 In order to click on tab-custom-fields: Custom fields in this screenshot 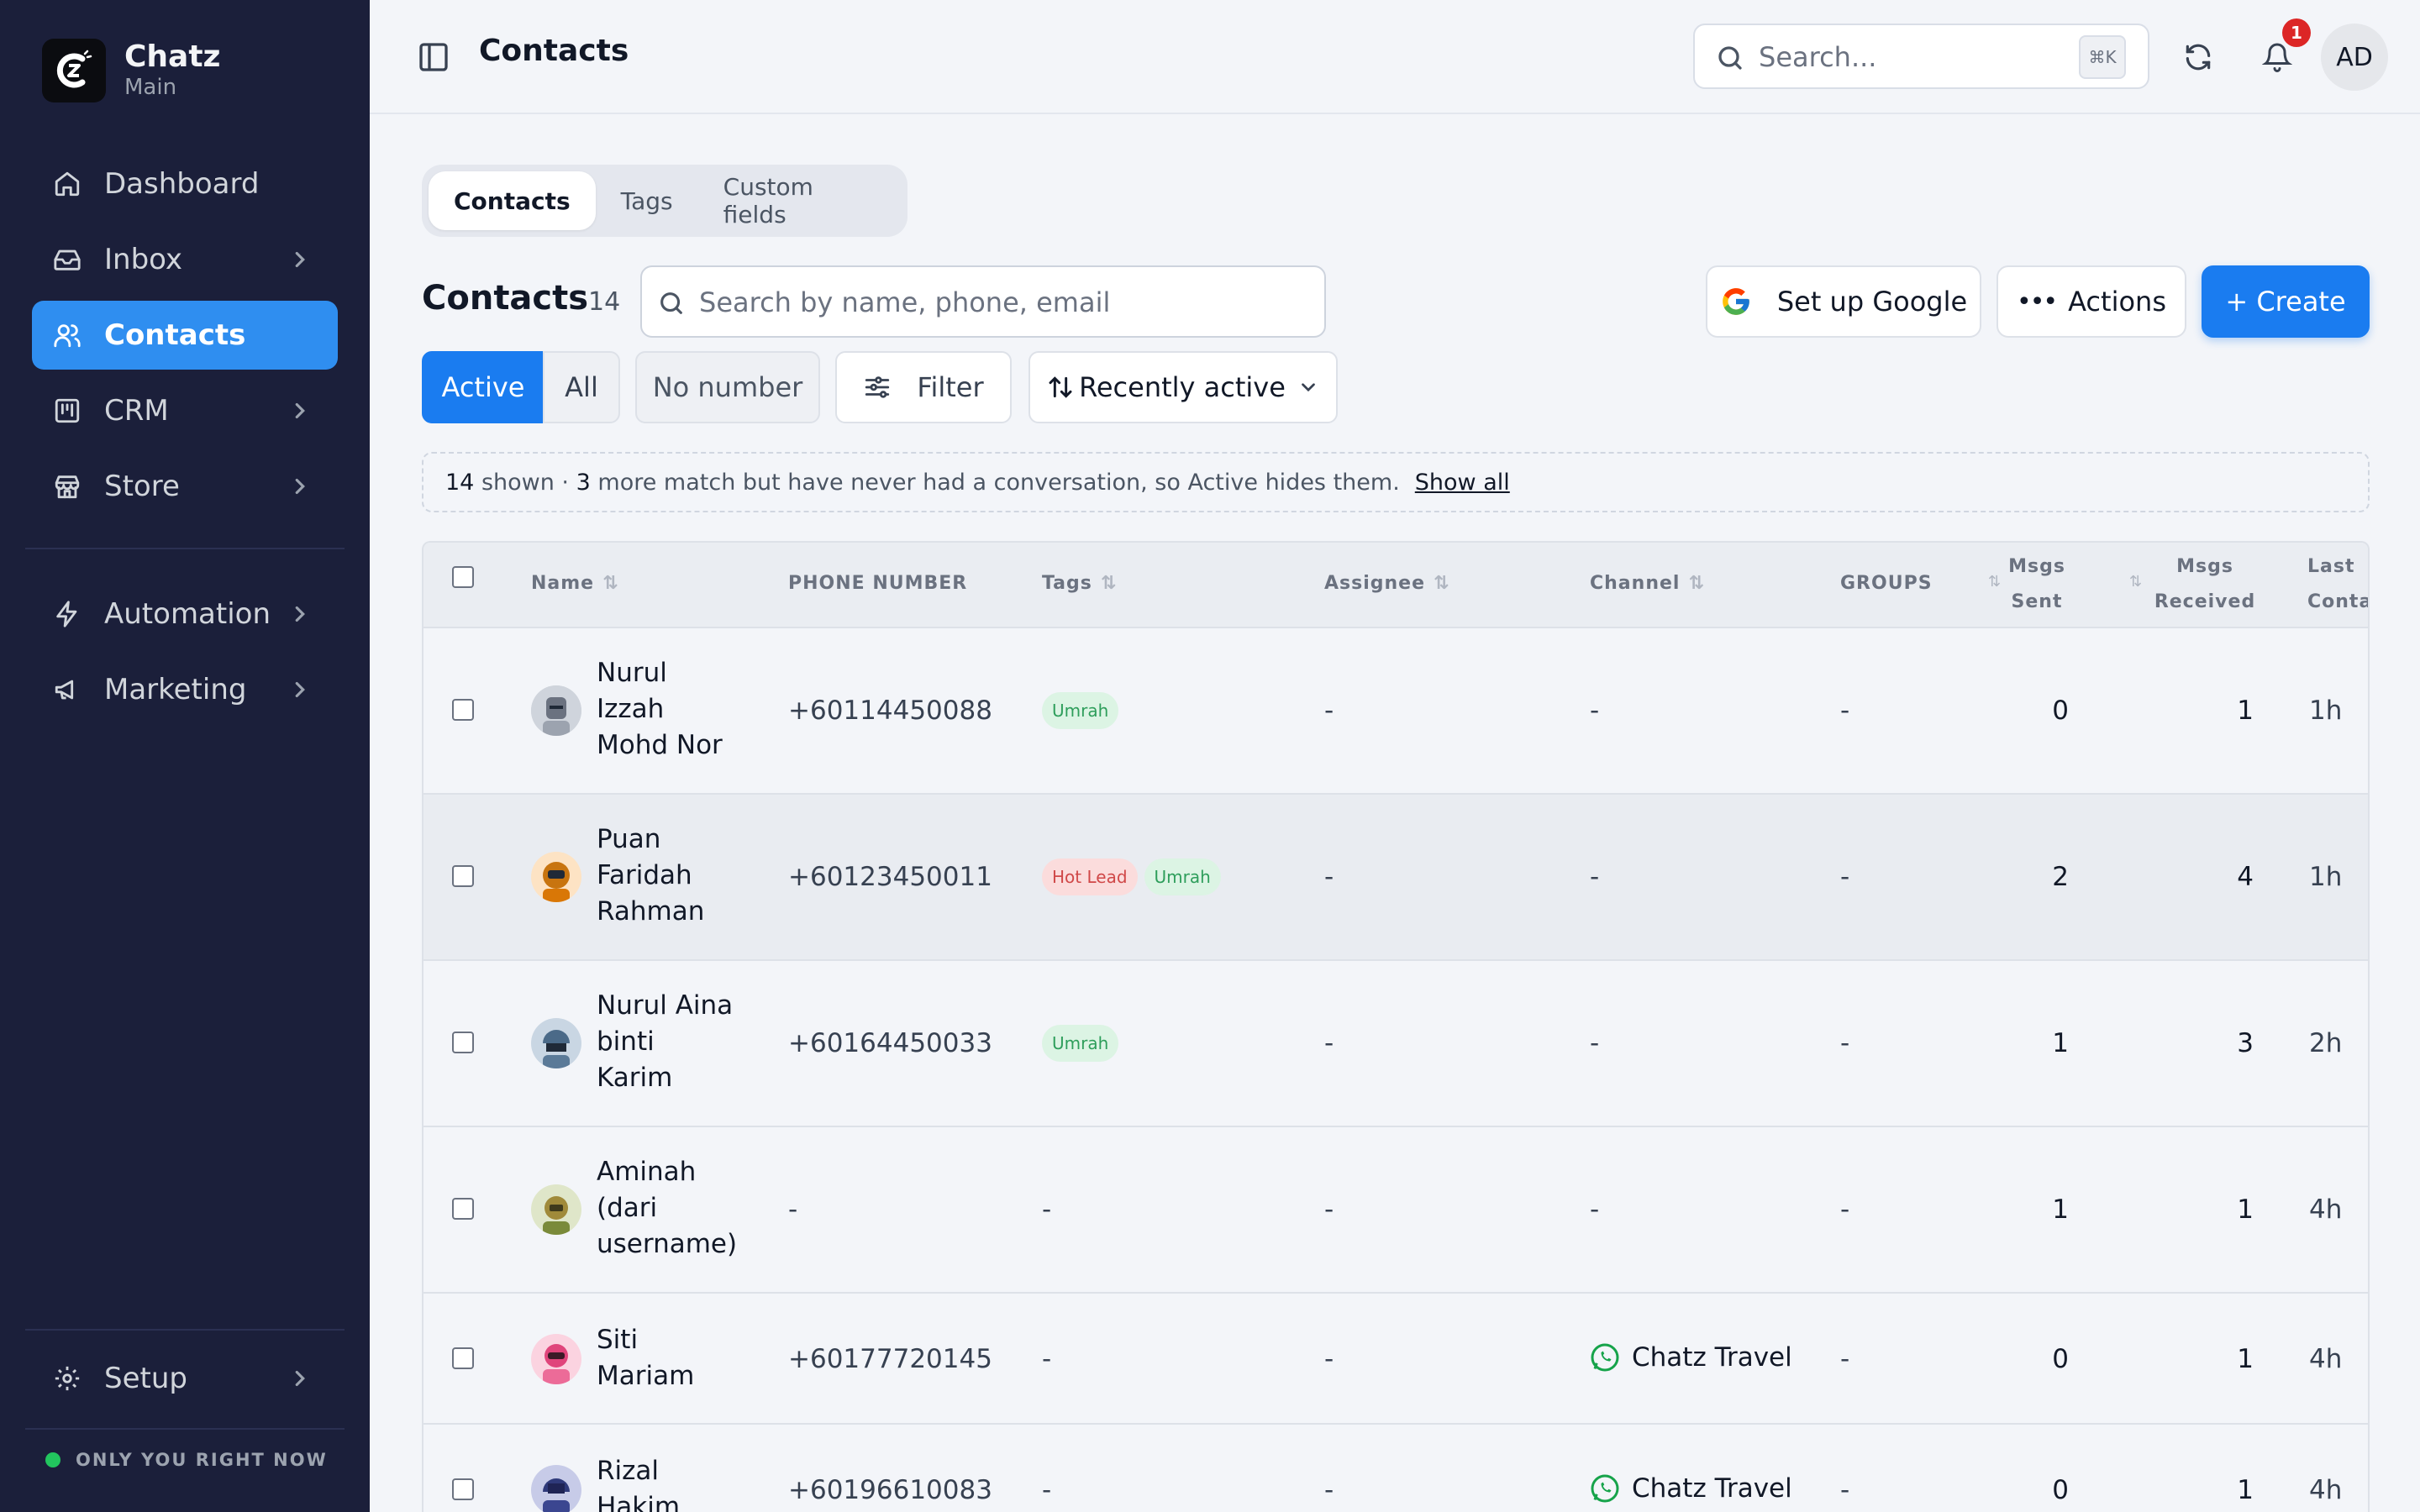, I will do `click(803, 200)`.